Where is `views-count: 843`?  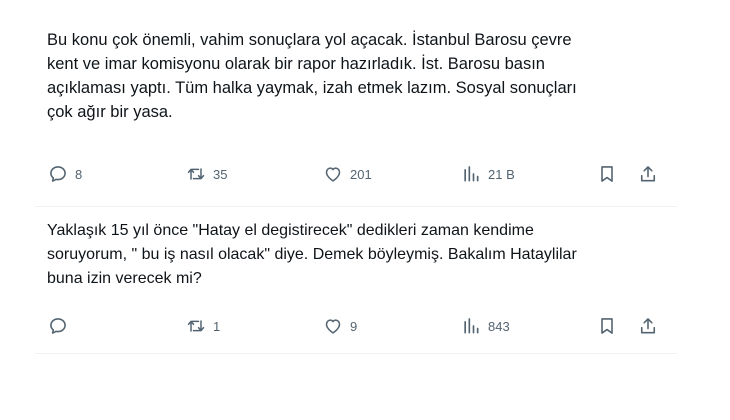 views-count: 843 is located at coordinates (499, 326).